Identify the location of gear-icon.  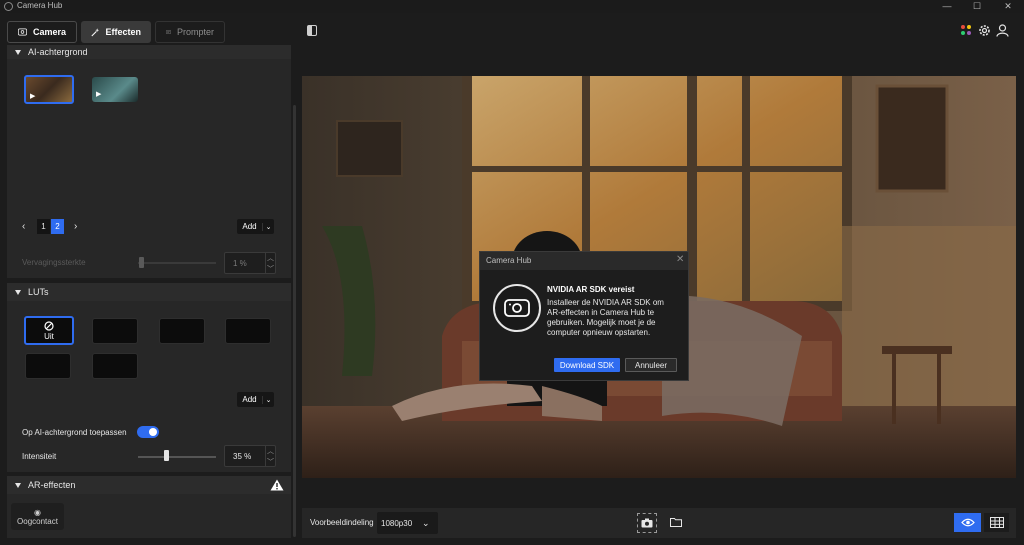
(984, 30).